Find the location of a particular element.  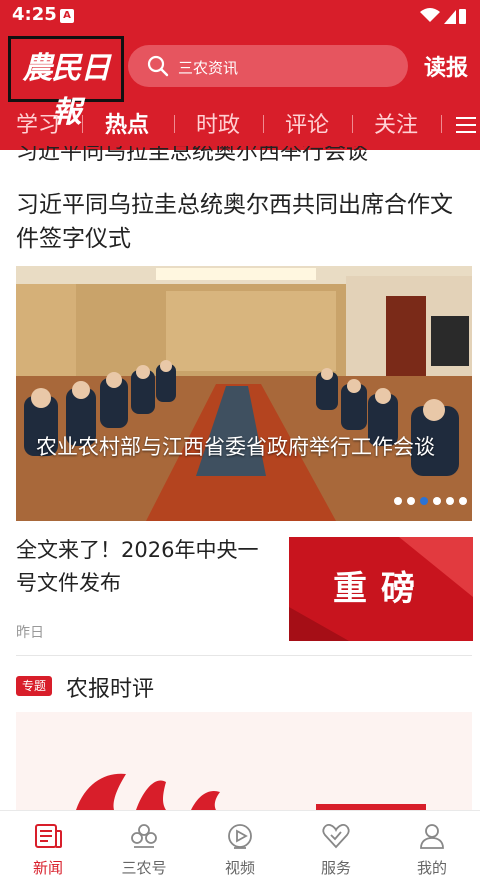

nav-label: 三农号 is located at coordinates (144, 868).